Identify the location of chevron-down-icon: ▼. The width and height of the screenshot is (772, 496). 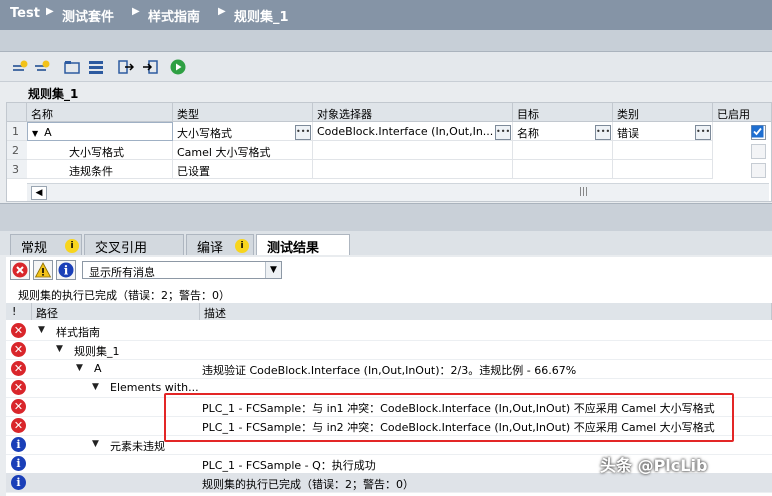
(273, 270).